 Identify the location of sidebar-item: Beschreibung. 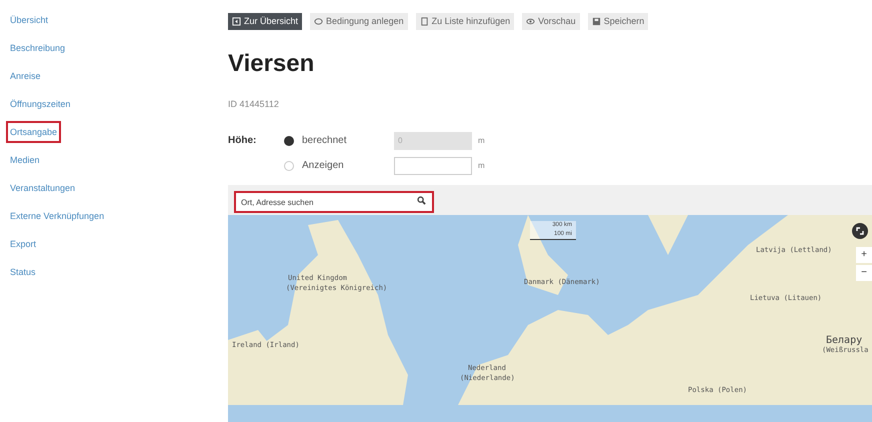
(38, 48).